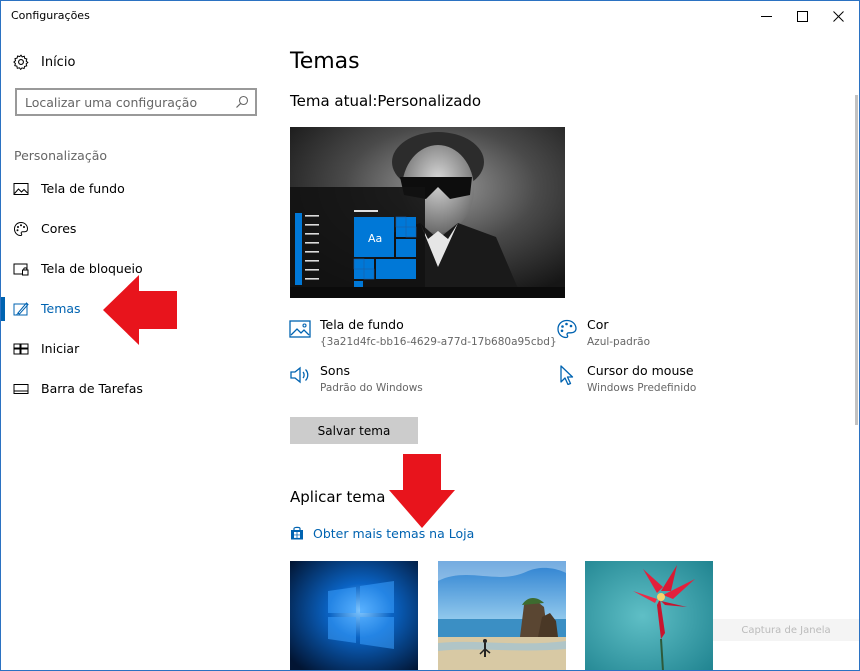  I want to click on close-button, so click(837, 16).